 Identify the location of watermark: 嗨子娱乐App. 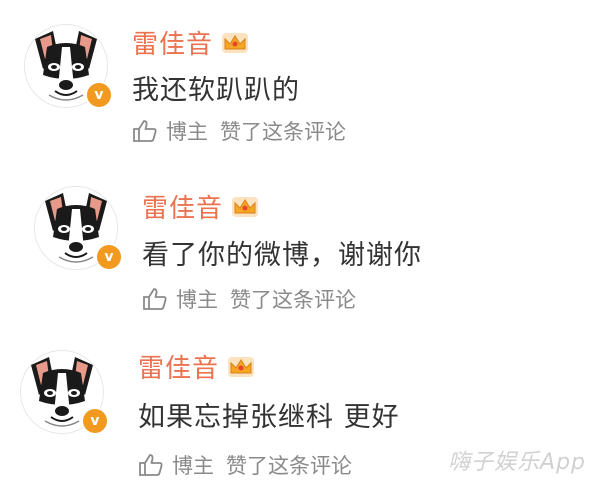
(517, 462).